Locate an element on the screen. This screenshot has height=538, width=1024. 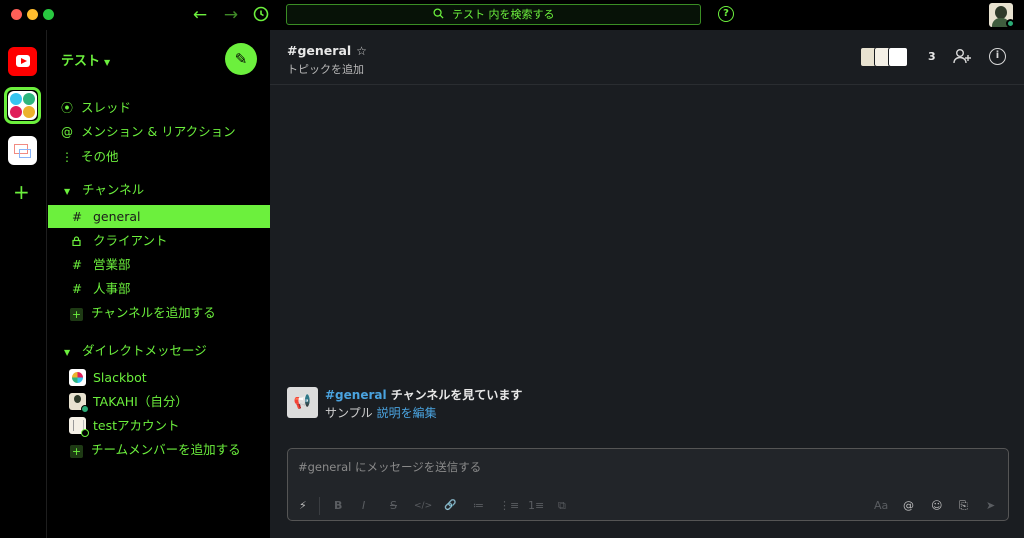
test-workspace-icon is located at coordinates (22, 105).